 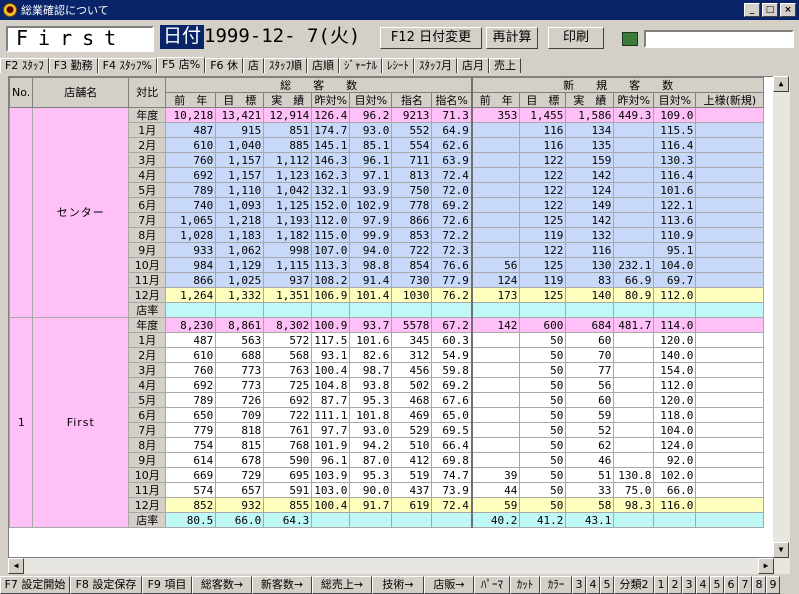 What do you see at coordinates (452, 175) in the screenshot?
I see `table-cell: 72.4` at bounding box center [452, 175].